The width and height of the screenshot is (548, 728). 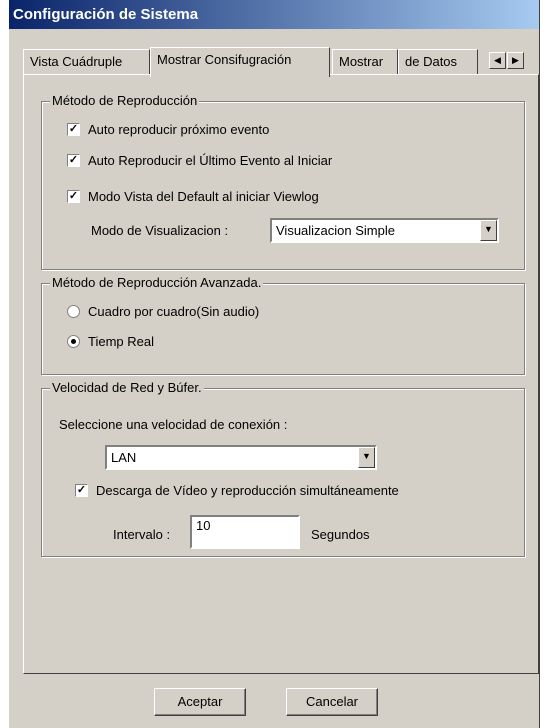 I want to click on field-label: Intervalo :, so click(x=142, y=534).